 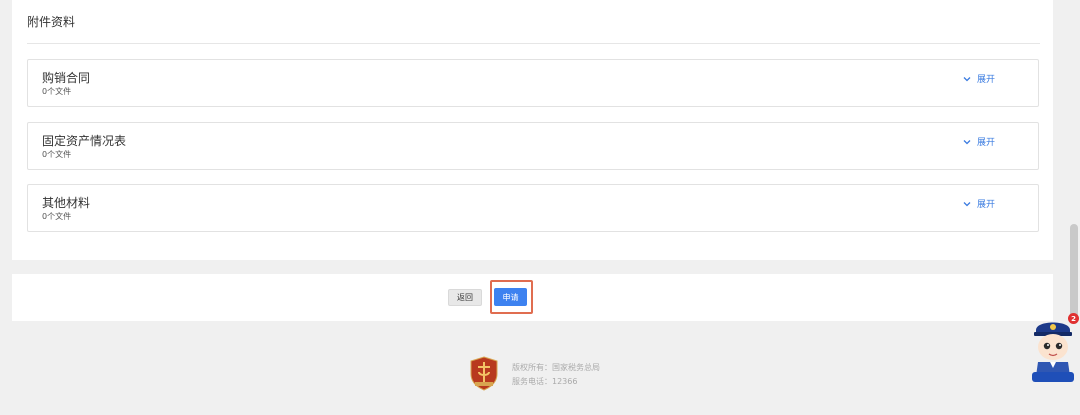 What do you see at coordinates (1073, 318) in the screenshot?
I see `notification-badge: 2` at bounding box center [1073, 318].